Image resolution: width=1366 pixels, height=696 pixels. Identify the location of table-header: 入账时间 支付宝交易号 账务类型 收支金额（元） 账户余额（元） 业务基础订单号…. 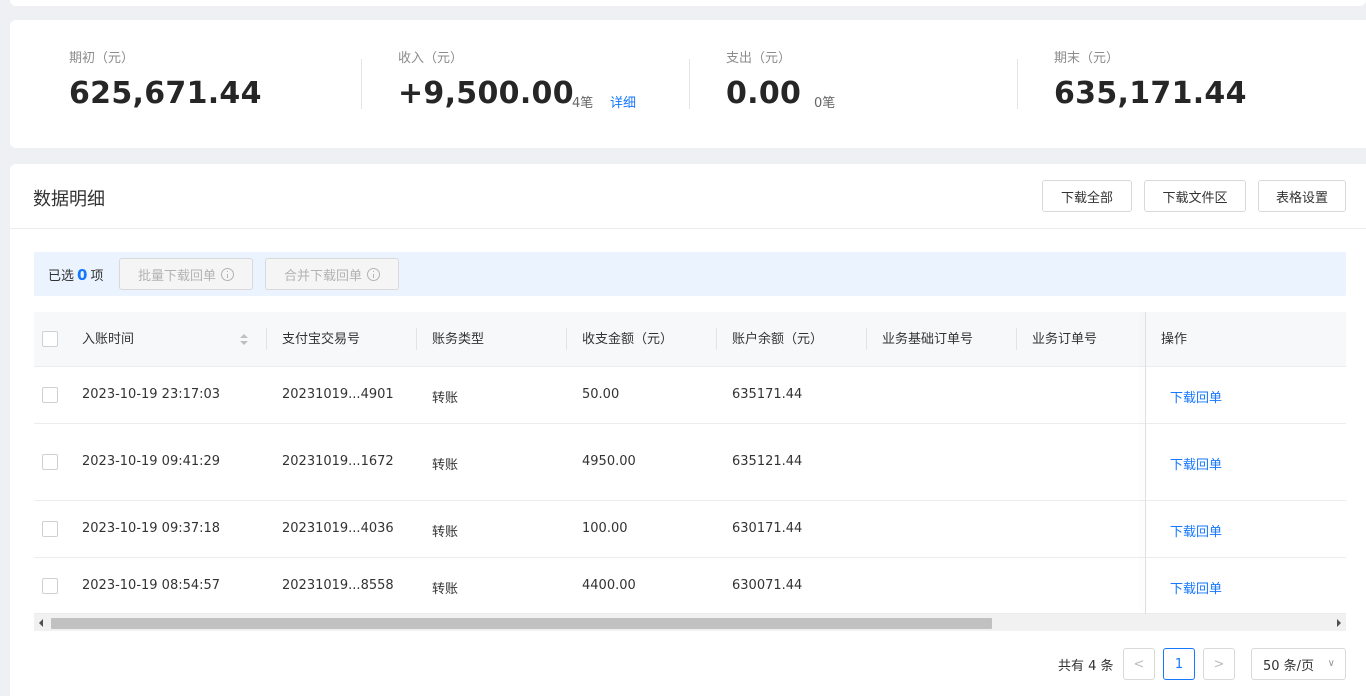
(690, 339).